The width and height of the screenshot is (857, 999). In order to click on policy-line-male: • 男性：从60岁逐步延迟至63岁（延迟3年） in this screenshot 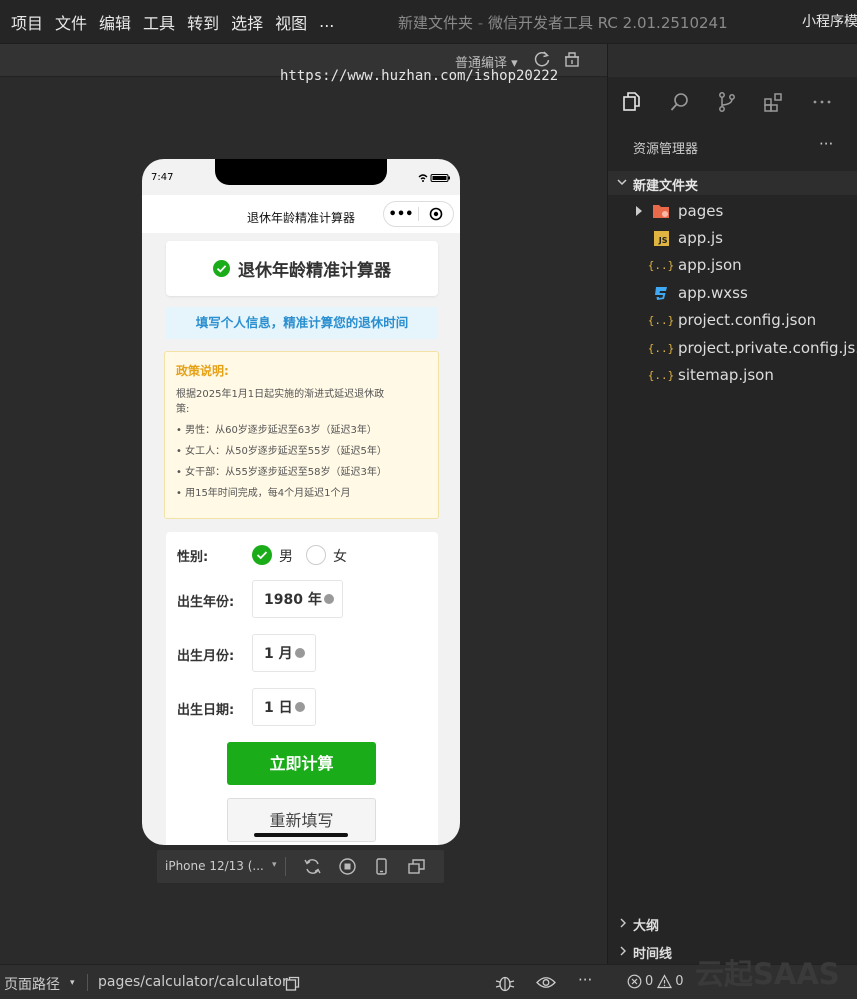, I will do `click(276, 430)`.